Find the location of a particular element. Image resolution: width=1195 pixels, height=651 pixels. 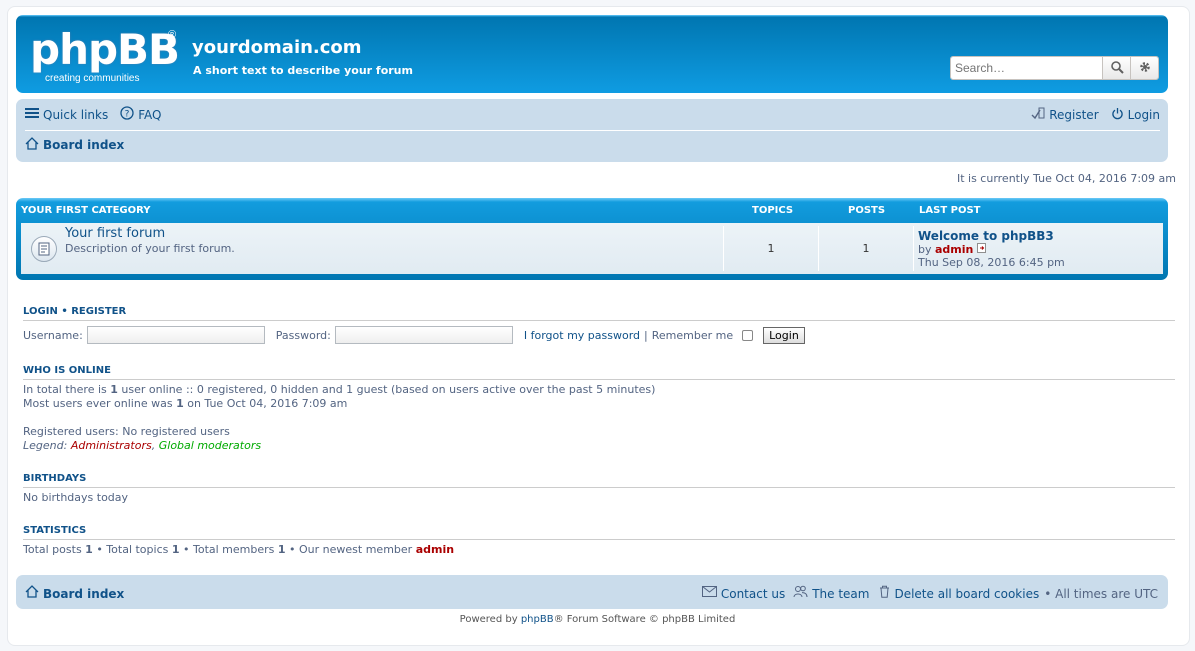

hamburger-icon is located at coordinates (32, 115).